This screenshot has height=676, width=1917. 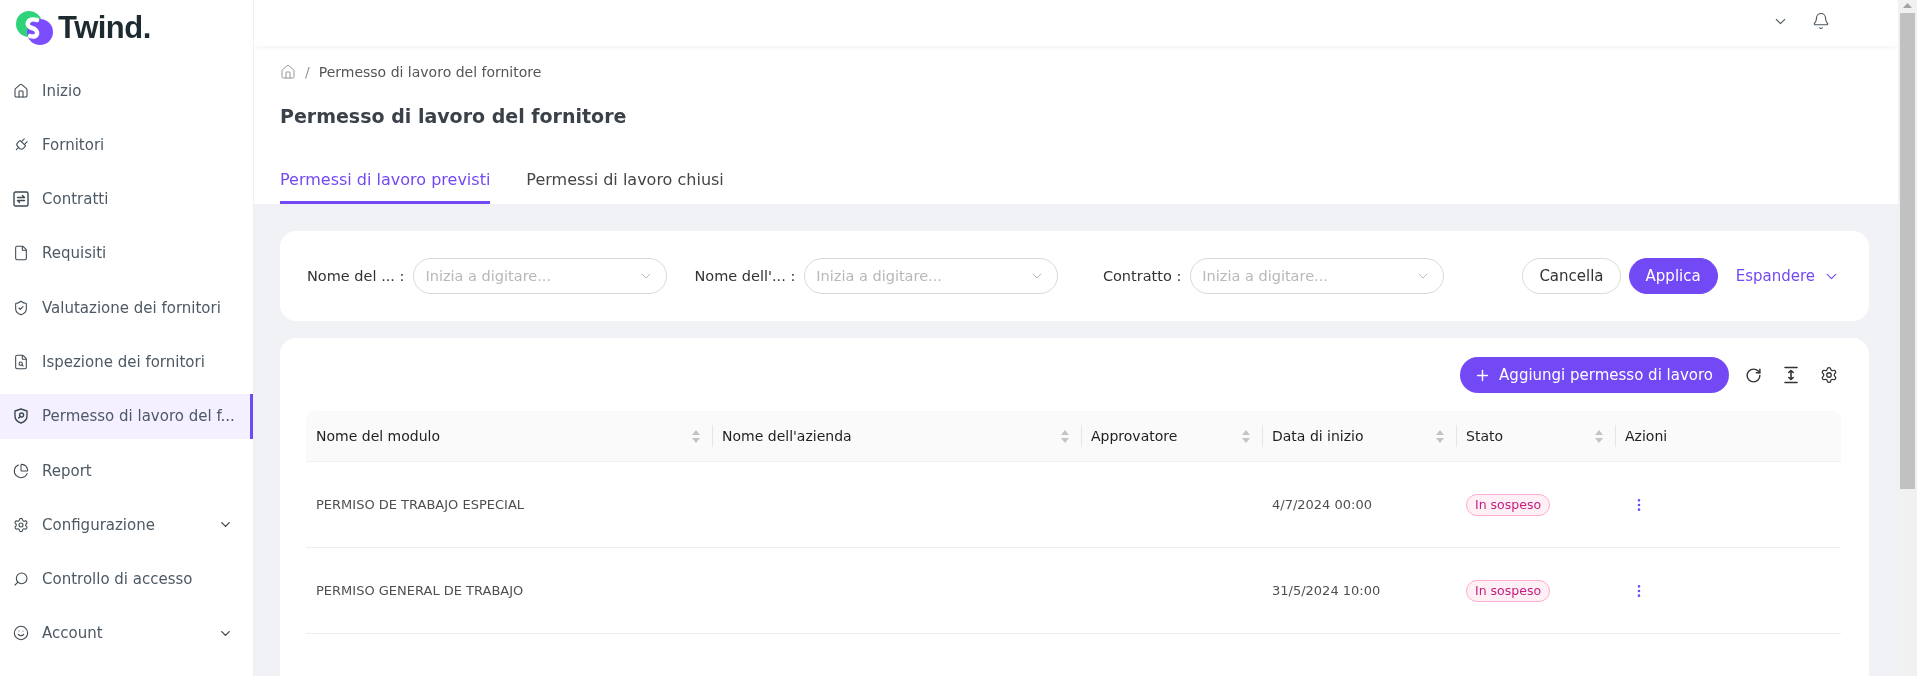 I want to click on sidebar-item: Valutazione dei fornitori, so click(x=126, y=308).